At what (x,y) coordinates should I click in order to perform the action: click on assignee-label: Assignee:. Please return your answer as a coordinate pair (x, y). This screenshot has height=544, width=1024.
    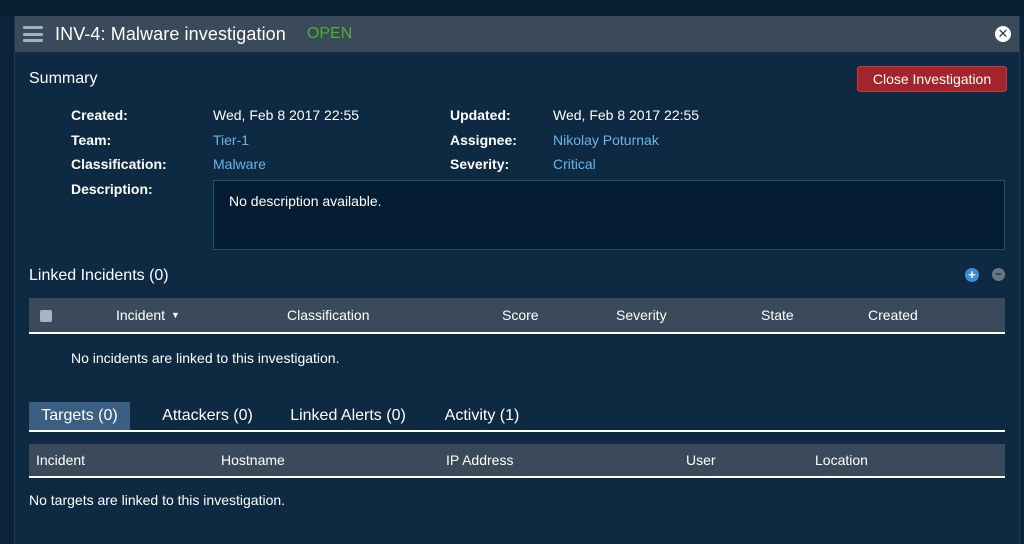
    Looking at the image, I should click on (483, 140).